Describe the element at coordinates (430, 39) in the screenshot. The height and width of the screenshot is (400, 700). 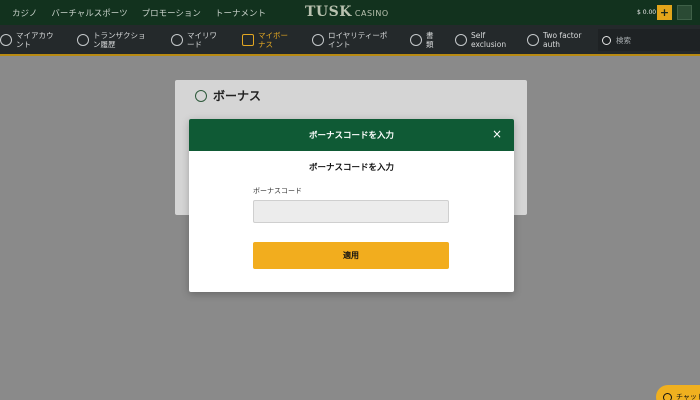
I see `subnav-label: 書 類` at that location.